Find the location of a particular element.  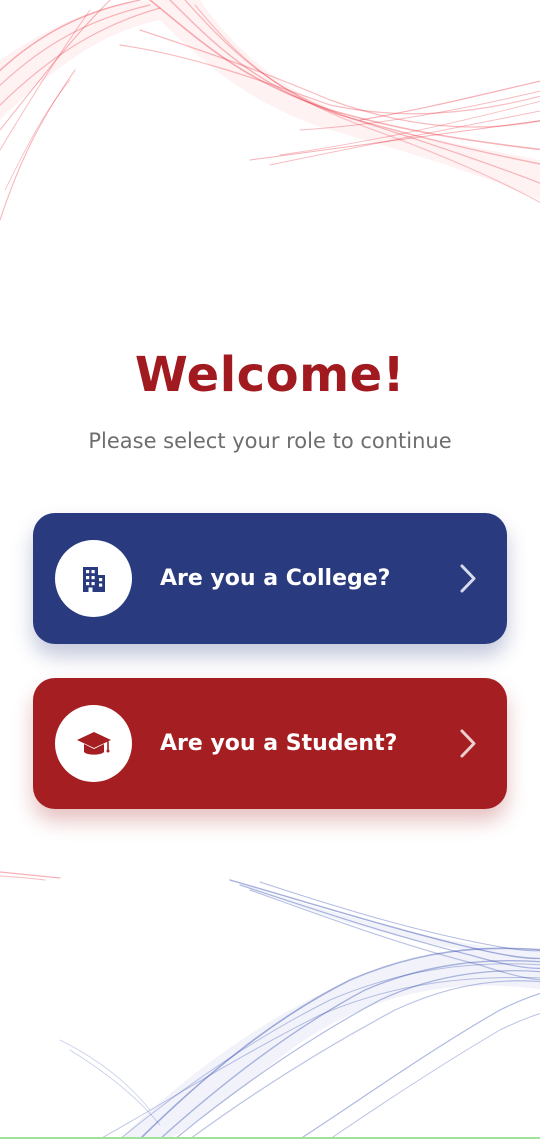

welcome-subtitle: Please select your role to continue is located at coordinates (270, 441).